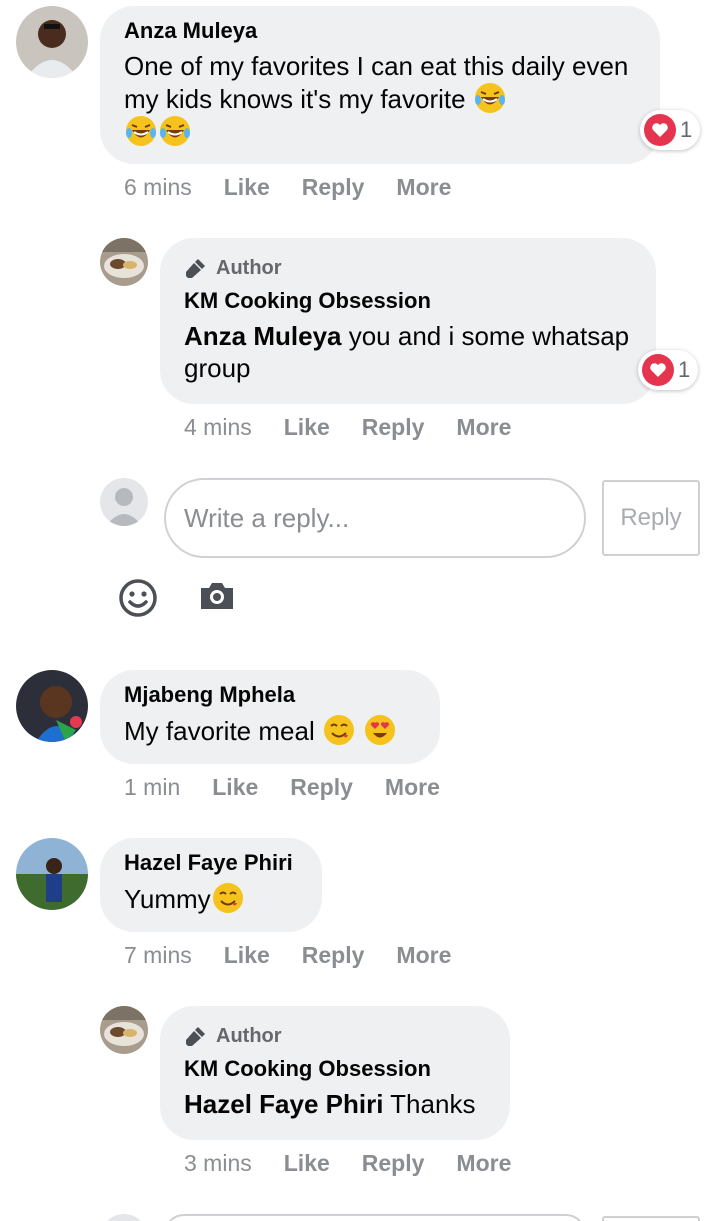 The image size is (720, 1221). I want to click on reply-submit-button-partial, so click(651, 1218).